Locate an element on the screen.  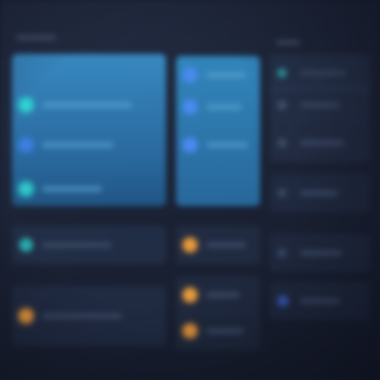
left-column-header is located at coordinates (36, 37).